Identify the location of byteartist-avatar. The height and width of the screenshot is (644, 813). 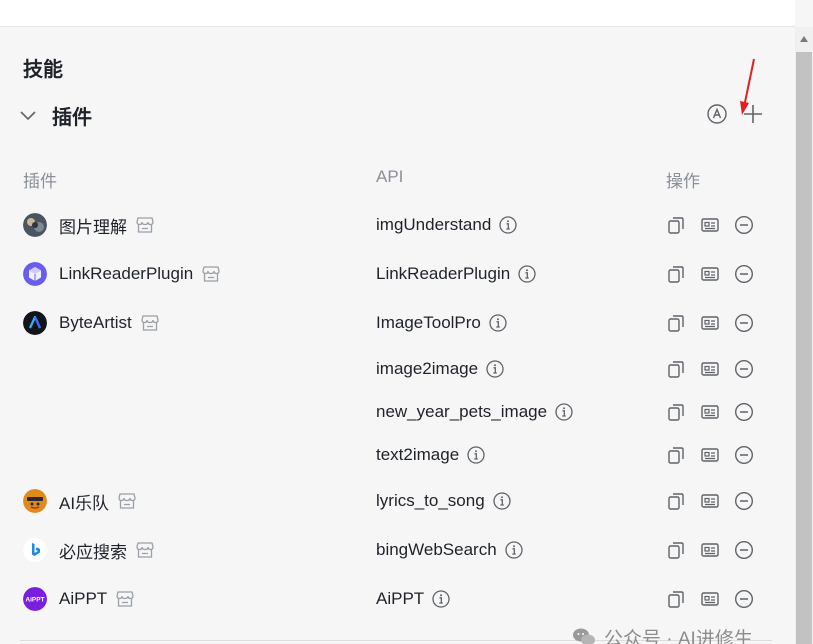
(35, 323).